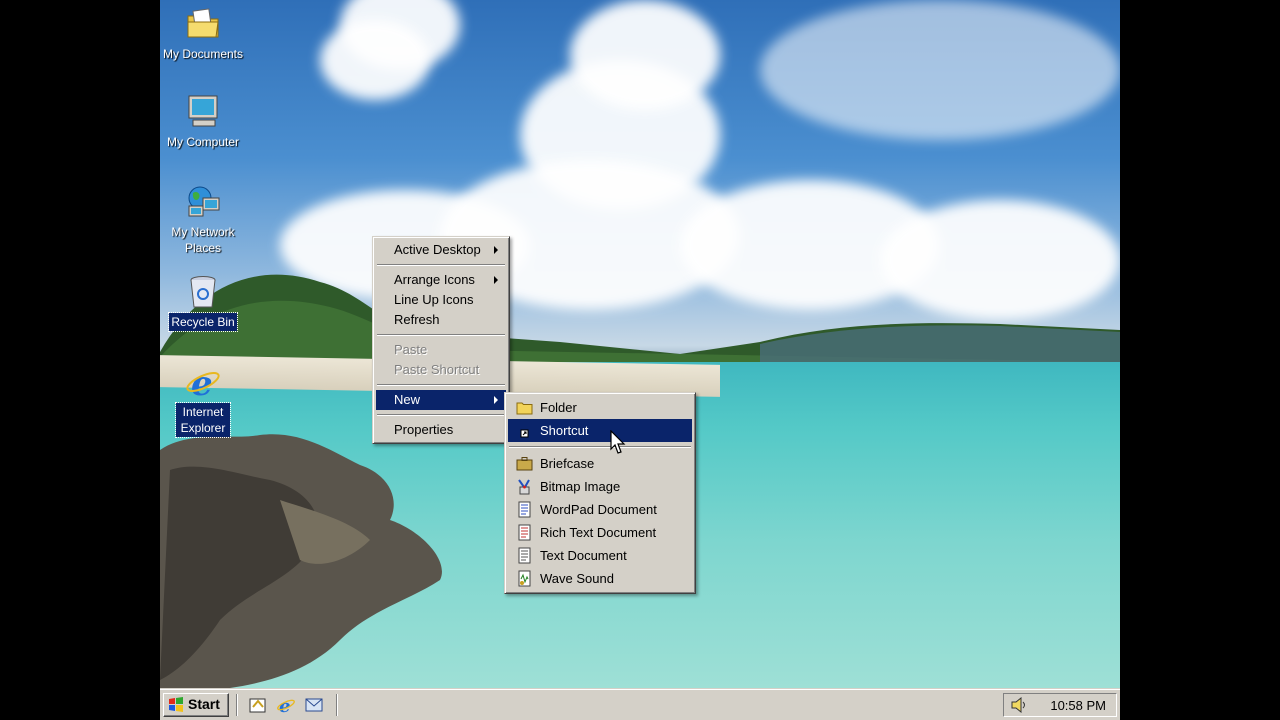 This screenshot has height=720, width=1280. Describe the element at coordinates (1078, 705) in the screenshot. I see `taskbar-clock: 10:58 PM` at that location.